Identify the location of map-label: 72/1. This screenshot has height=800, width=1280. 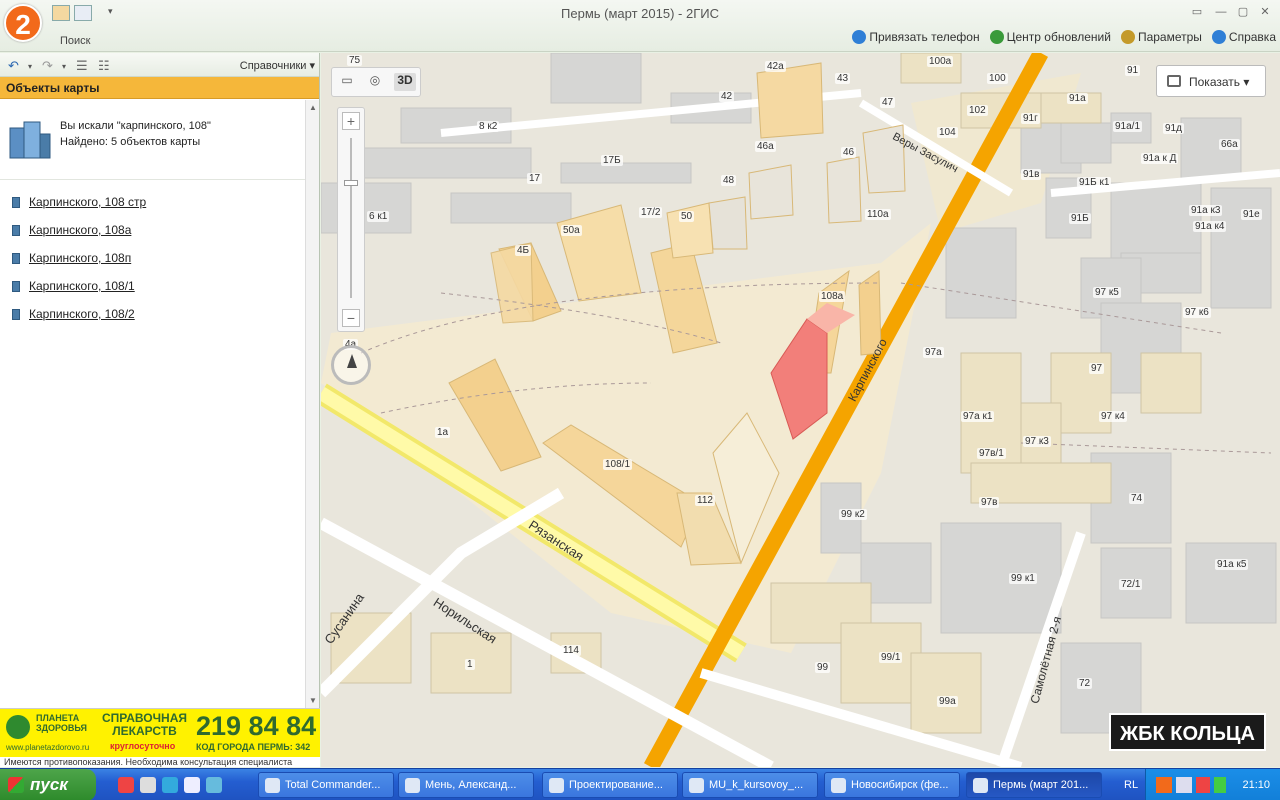
(1131, 584).